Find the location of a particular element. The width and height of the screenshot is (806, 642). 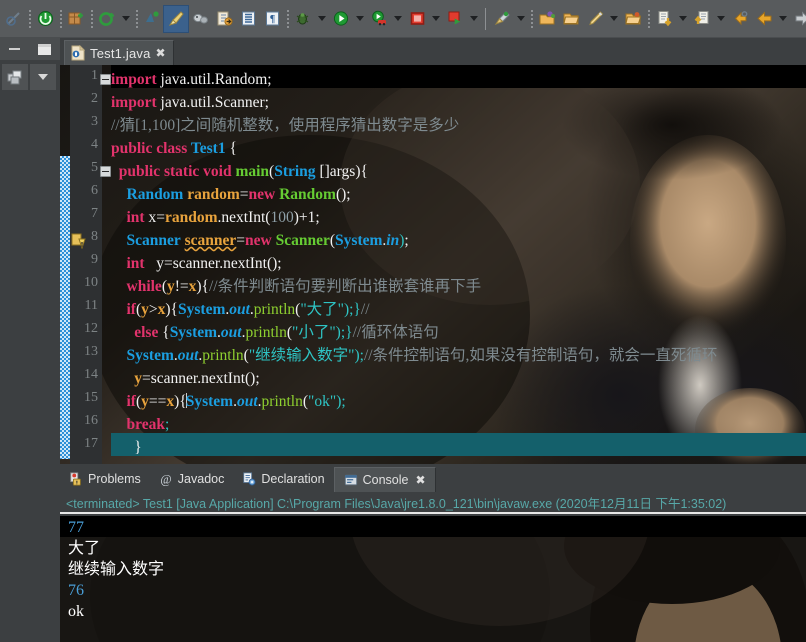

code-token: System is located at coordinates (209, 401).